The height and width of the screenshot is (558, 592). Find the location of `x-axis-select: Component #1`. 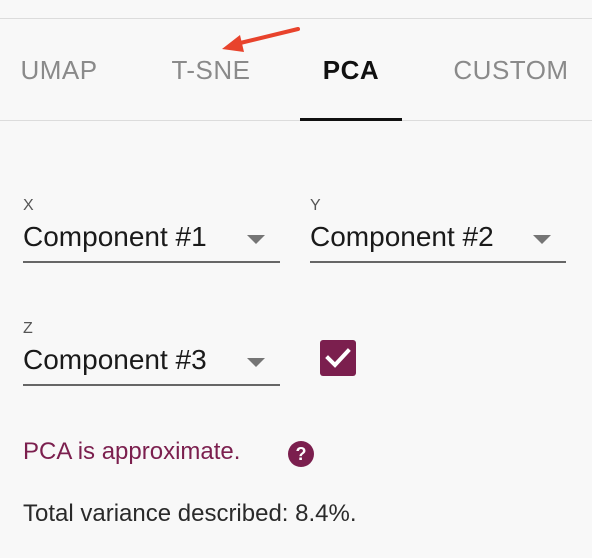

x-axis-select: Component #1 is located at coordinates (151, 241).